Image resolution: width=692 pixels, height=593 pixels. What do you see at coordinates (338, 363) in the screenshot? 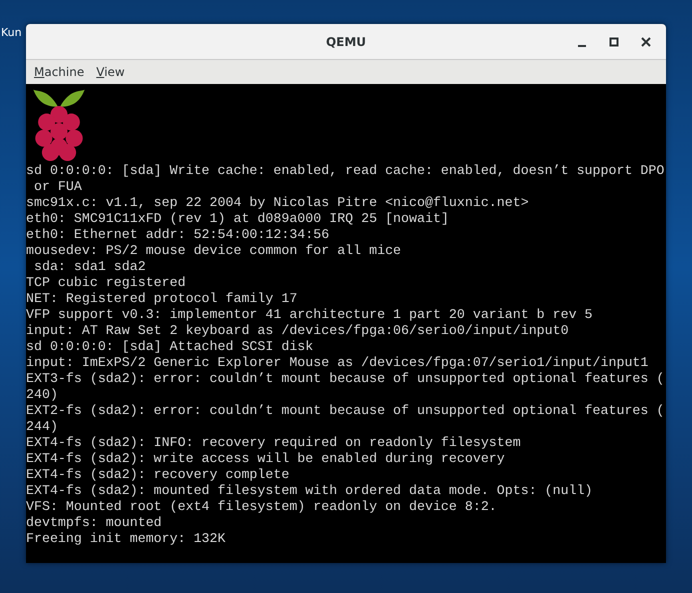
I see `console-line: input: ImExPS/2 Generic Explorer Mouse as /devices/fpga:07/serio1/input/input1` at bounding box center [338, 363].